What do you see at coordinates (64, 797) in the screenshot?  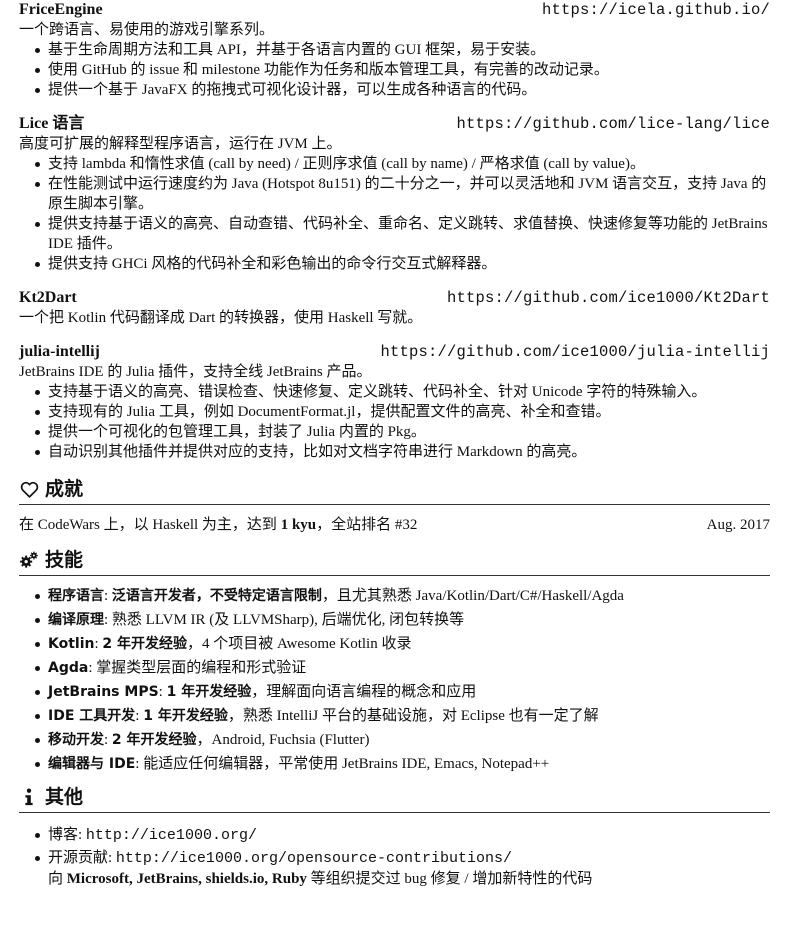 I see `section-title: 其他` at bounding box center [64, 797].